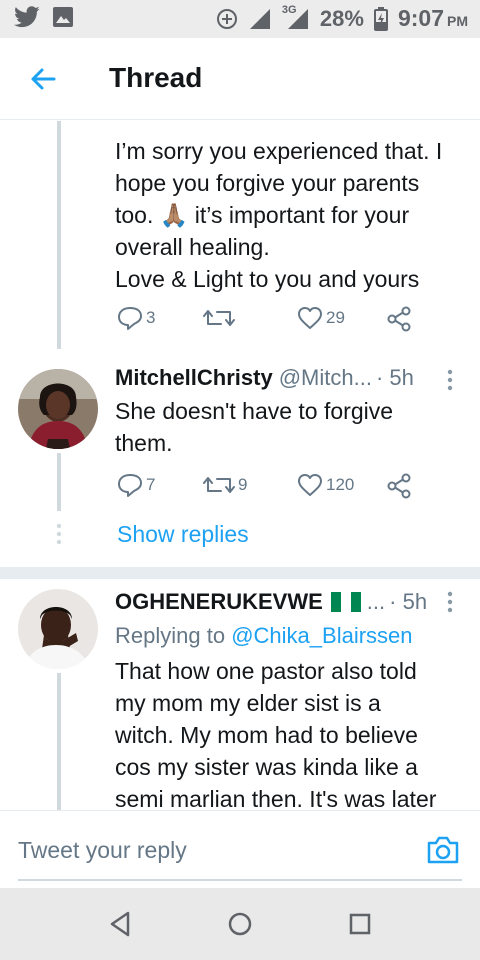 The height and width of the screenshot is (960, 480). I want to click on reply-bar: Tweet your reply, so click(240, 849).